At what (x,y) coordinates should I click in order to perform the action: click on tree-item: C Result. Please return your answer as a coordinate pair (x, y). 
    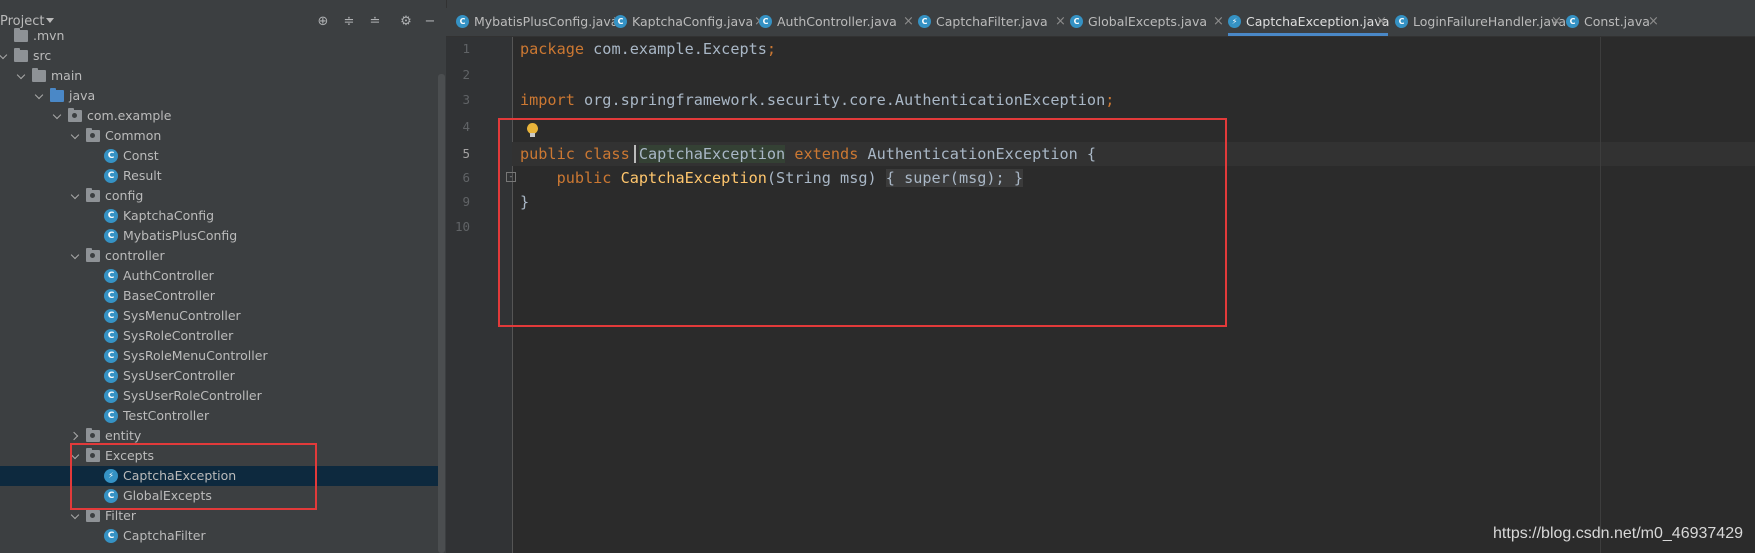
    Looking at the image, I should click on (219, 176).